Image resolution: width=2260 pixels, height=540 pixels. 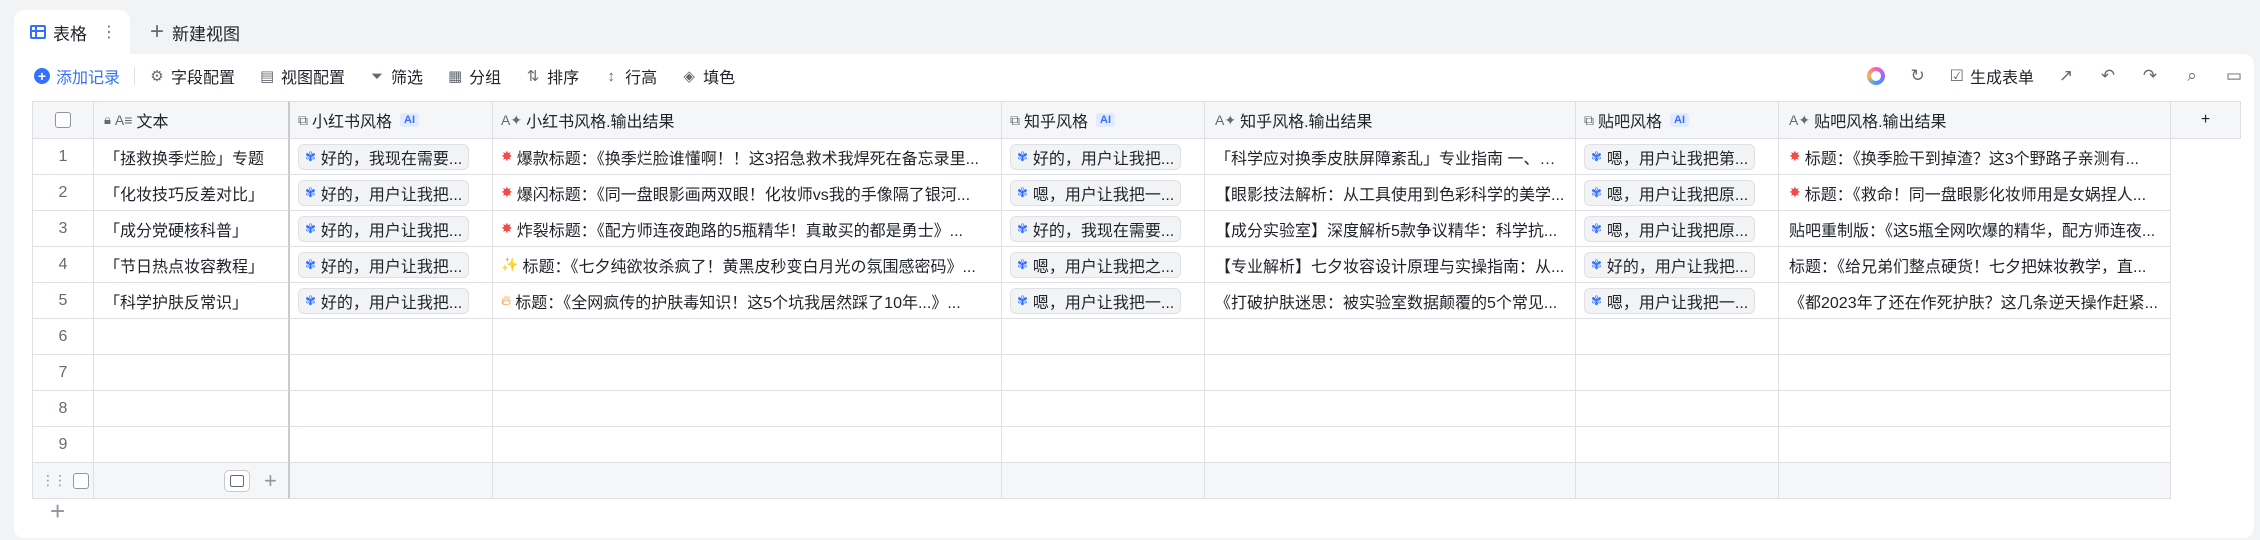 What do you see at coordinates (192, 481) in the screenshot?
I see `new-row-text-cell: +` at bounding box center [192, 481].